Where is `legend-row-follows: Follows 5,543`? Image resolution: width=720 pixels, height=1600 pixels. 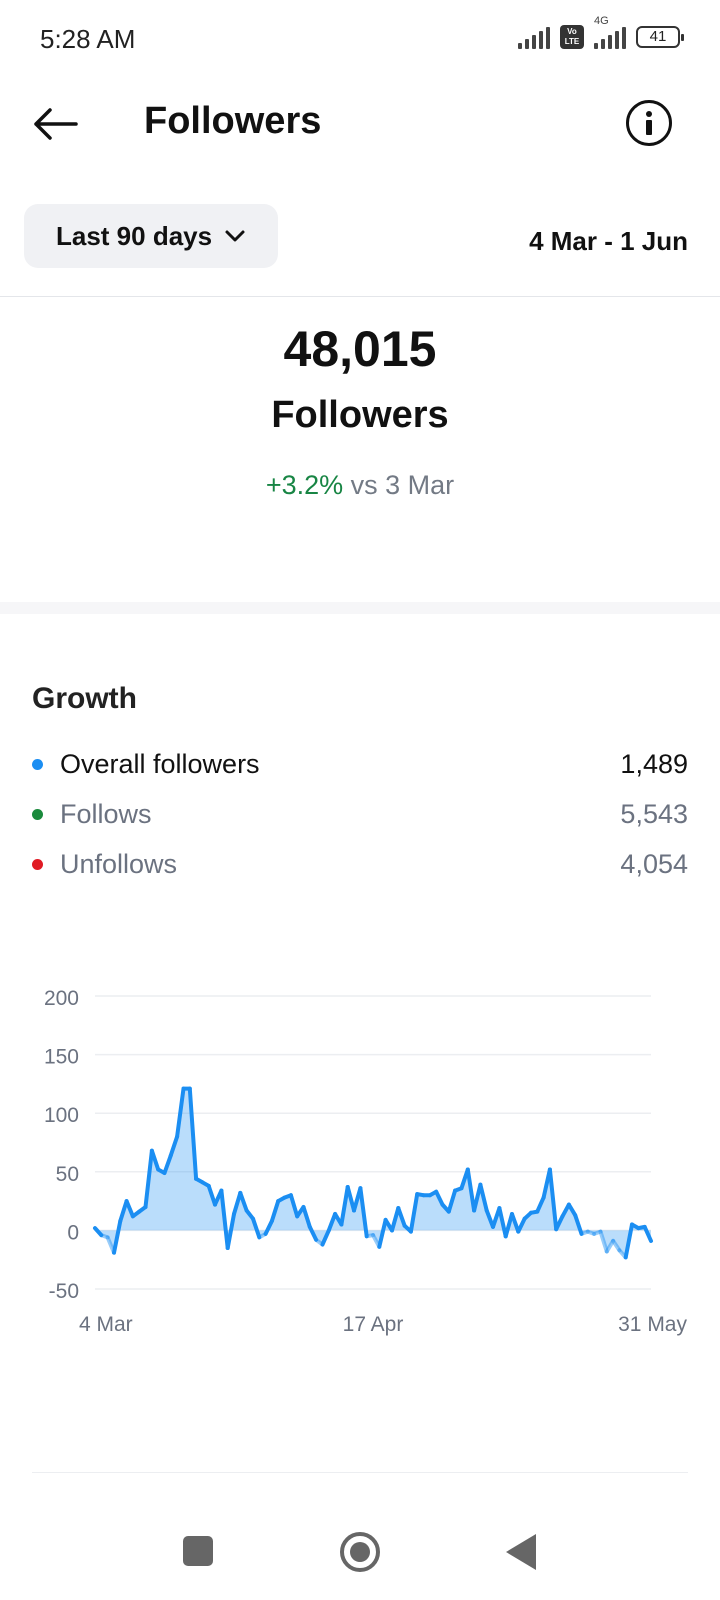 legend-row-follows: Follows 5,543 is located at coordinates (360, 814).